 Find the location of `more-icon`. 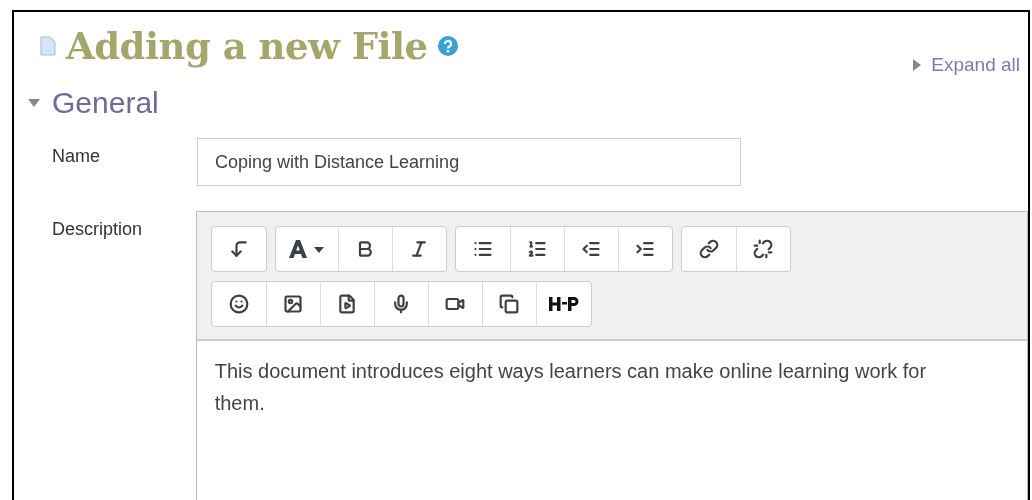

more-icon is located at coordinates (238, 249).